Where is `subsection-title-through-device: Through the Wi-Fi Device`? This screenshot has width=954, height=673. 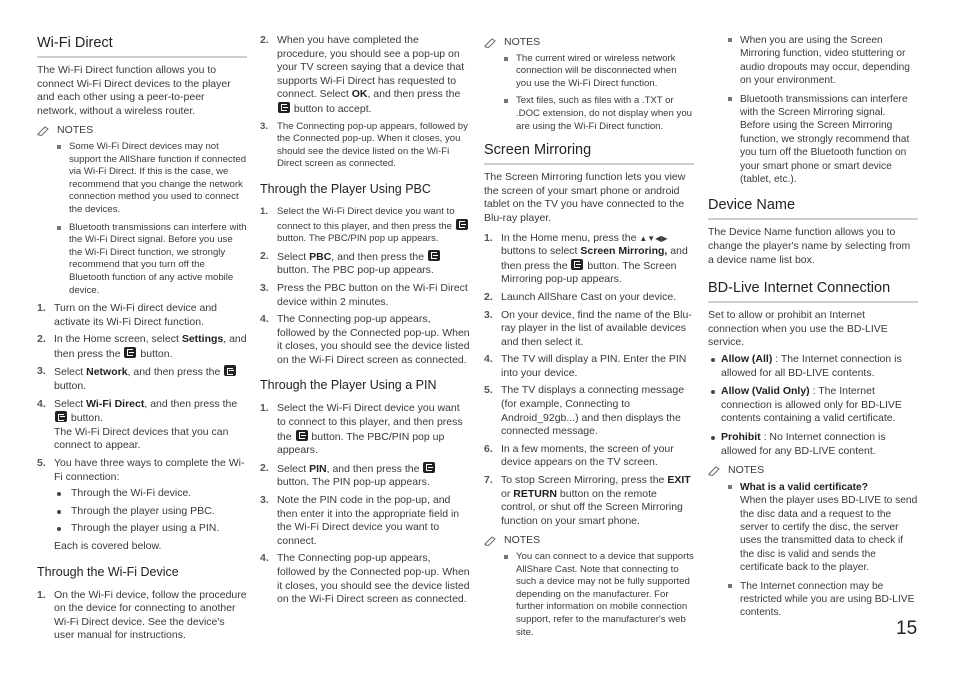
subsection-title-through-device: Through the Wi-Fi Device is located at coordinates (108, 571).